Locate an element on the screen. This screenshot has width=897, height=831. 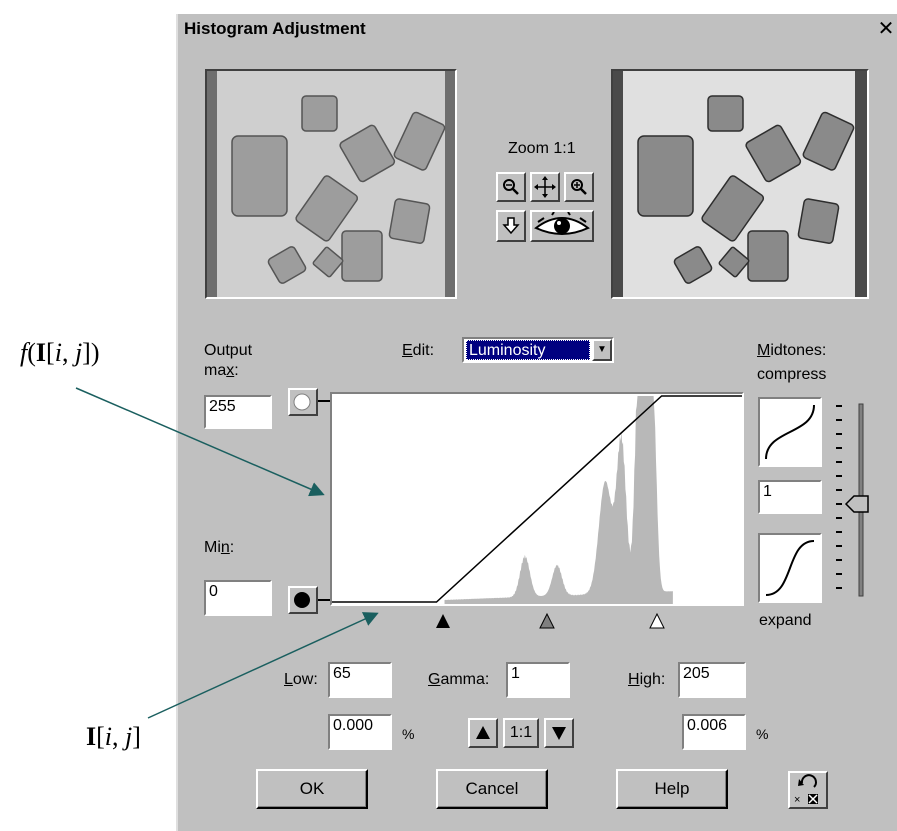
input-annotation-arrow is located at coordinates (263, 665).